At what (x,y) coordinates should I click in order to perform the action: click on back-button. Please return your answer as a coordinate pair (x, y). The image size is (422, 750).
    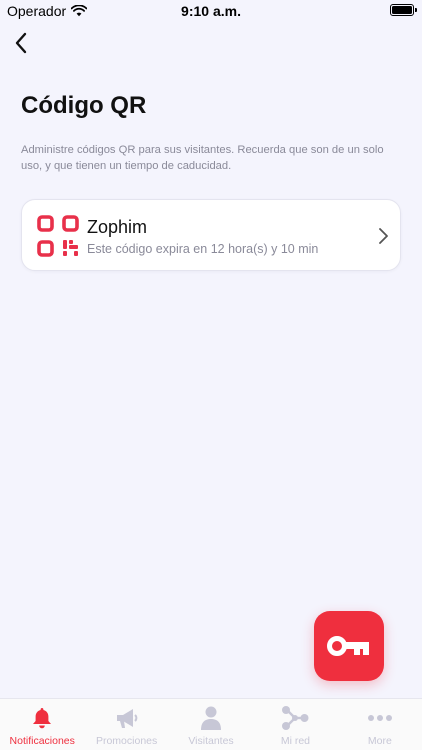
    Looking at the image, I should click on (21, 43).